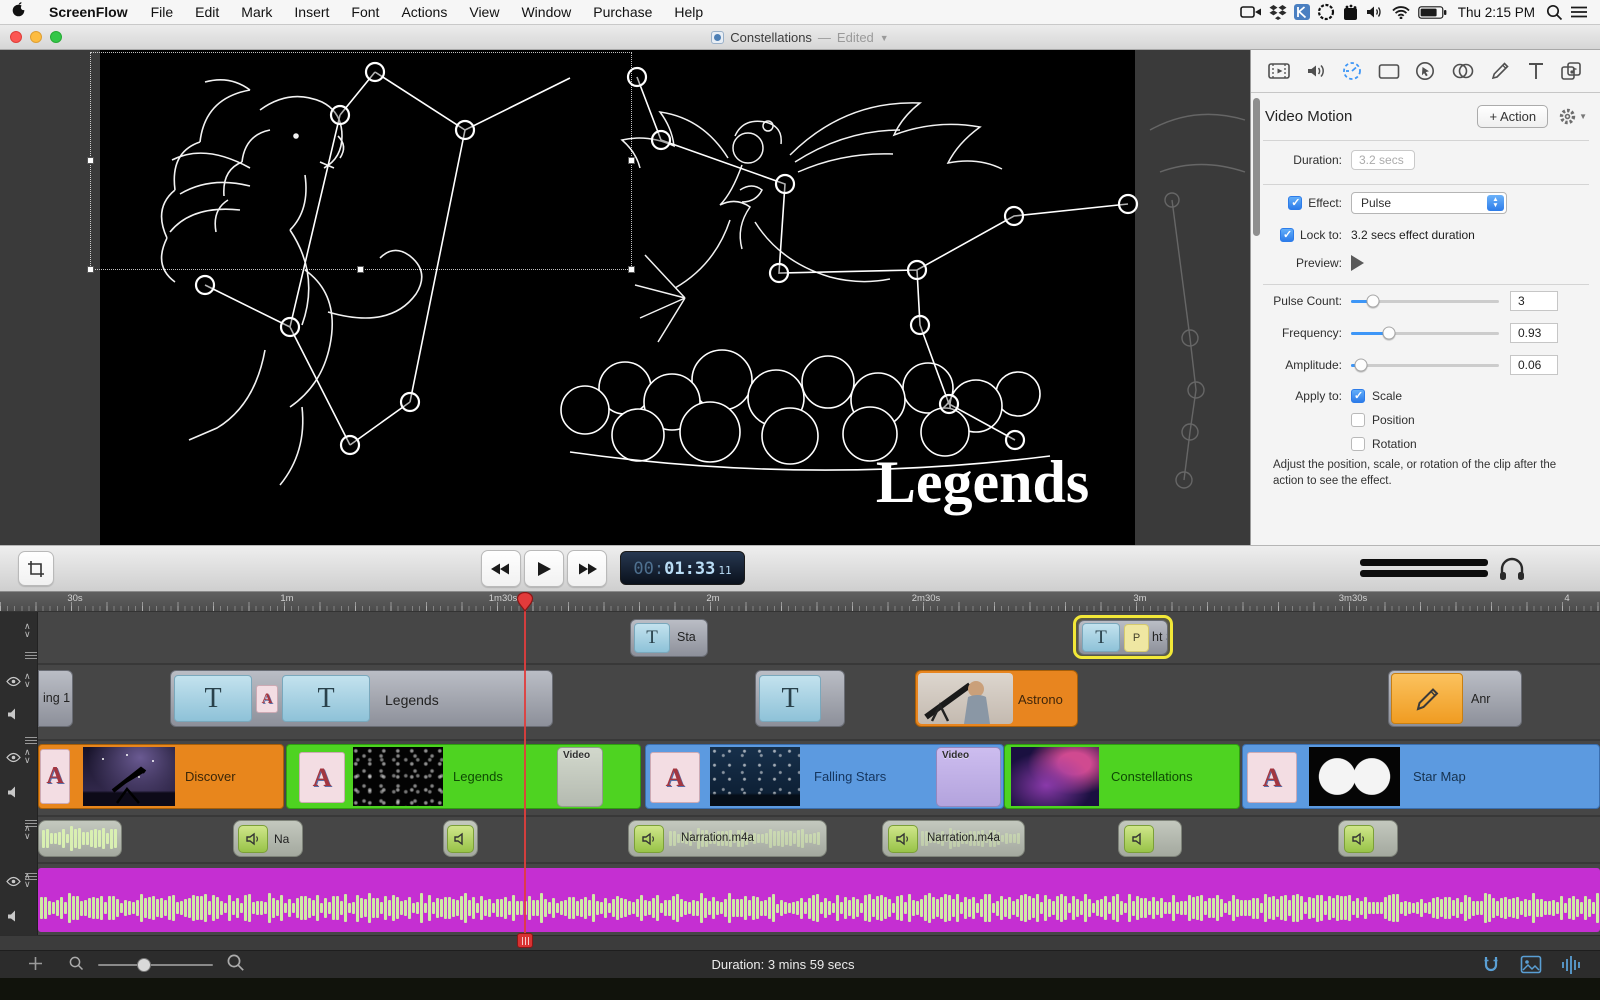  Describe the element at coordinates (361, 698) in the screenshot. I see `clip-text-legends: T A T Legends` at that location.